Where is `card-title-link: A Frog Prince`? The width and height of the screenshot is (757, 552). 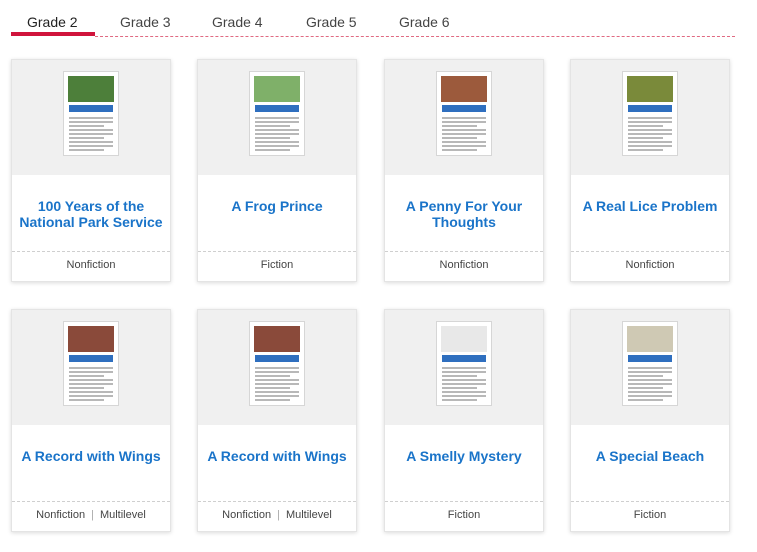
card-title-link: A Frog Prince is located at coordinates (277, 206).